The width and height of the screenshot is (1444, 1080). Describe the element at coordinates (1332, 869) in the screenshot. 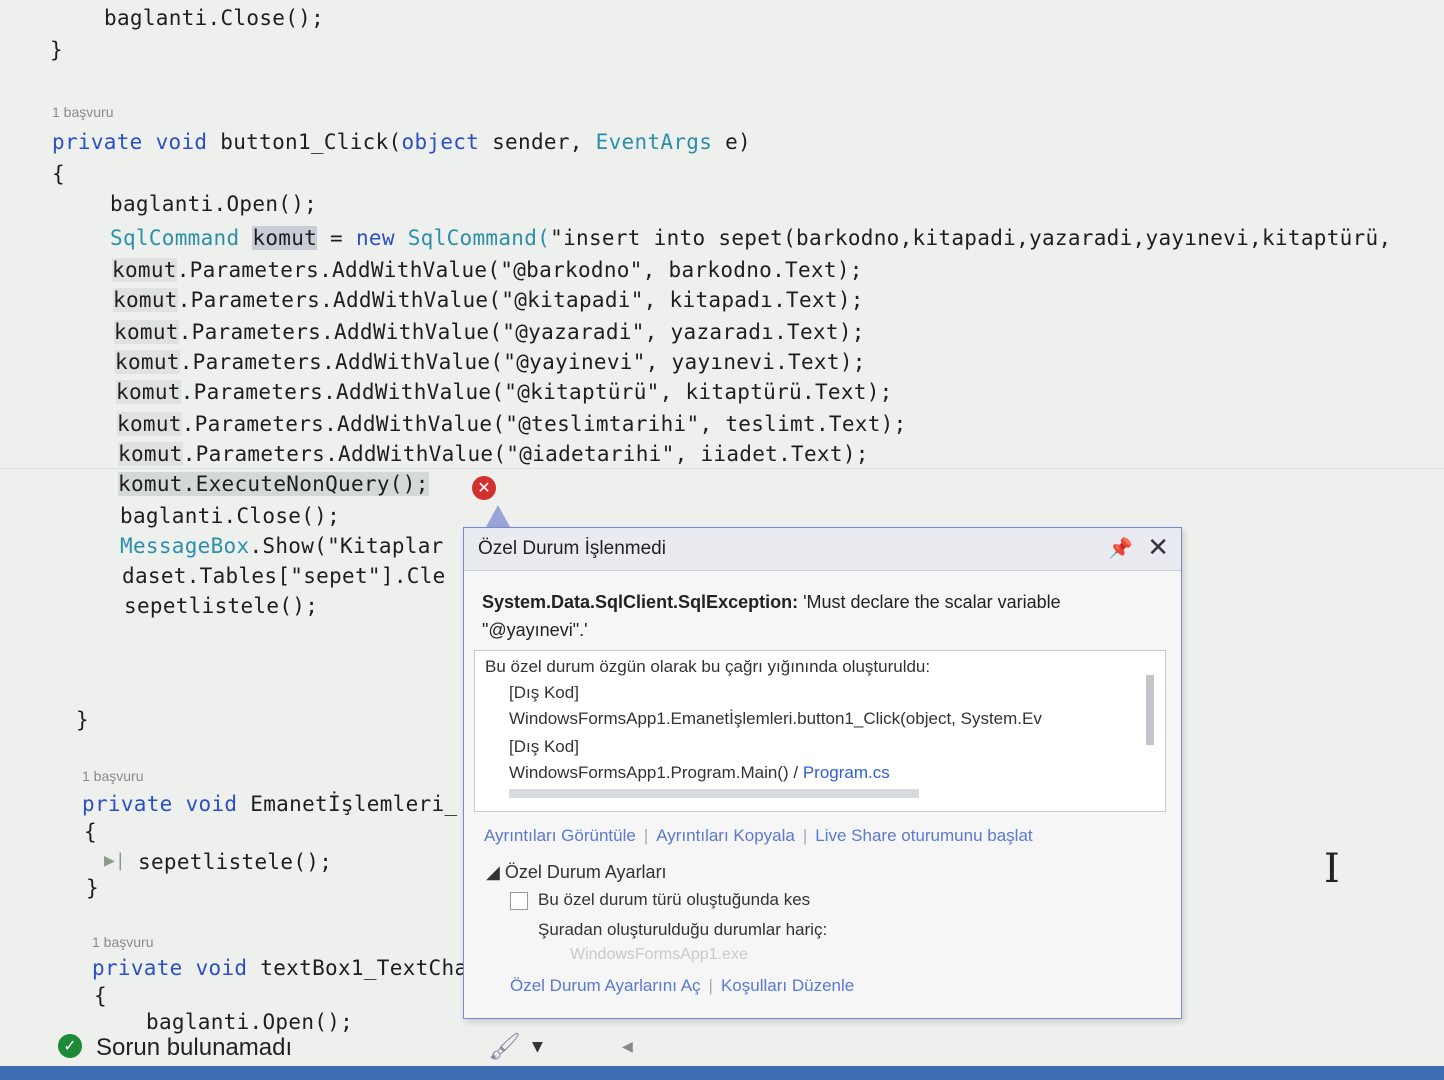

I see `text-cursor-icon: I` at that location.